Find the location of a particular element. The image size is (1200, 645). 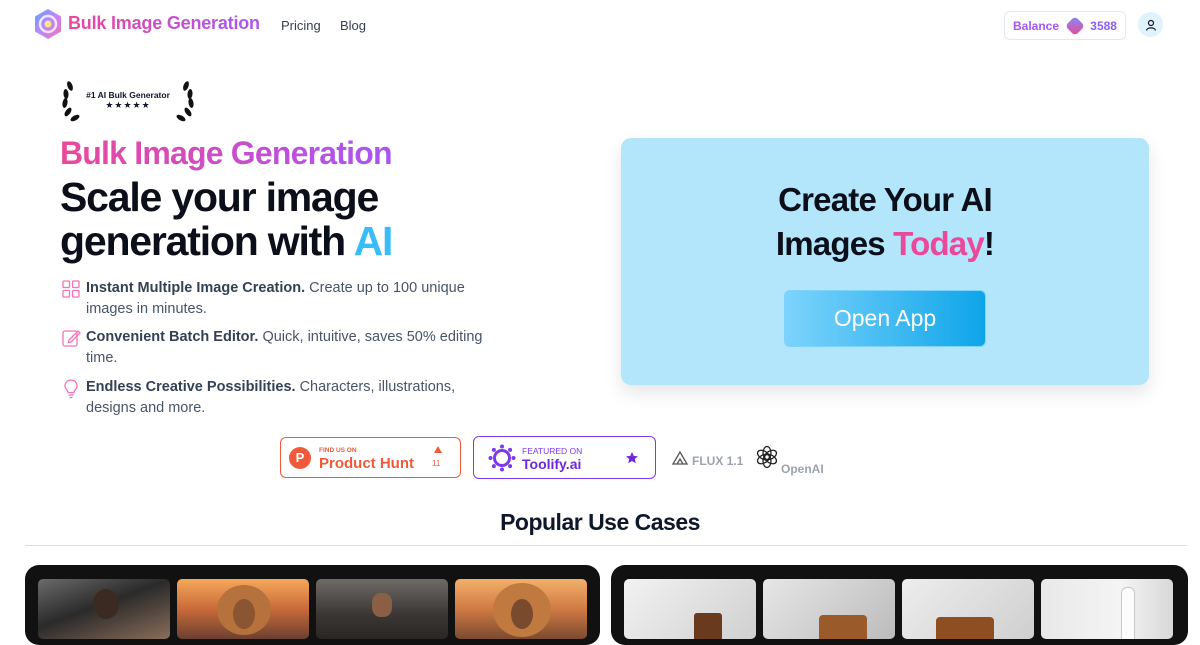

grid-icon is located at coordinates (71, 289).